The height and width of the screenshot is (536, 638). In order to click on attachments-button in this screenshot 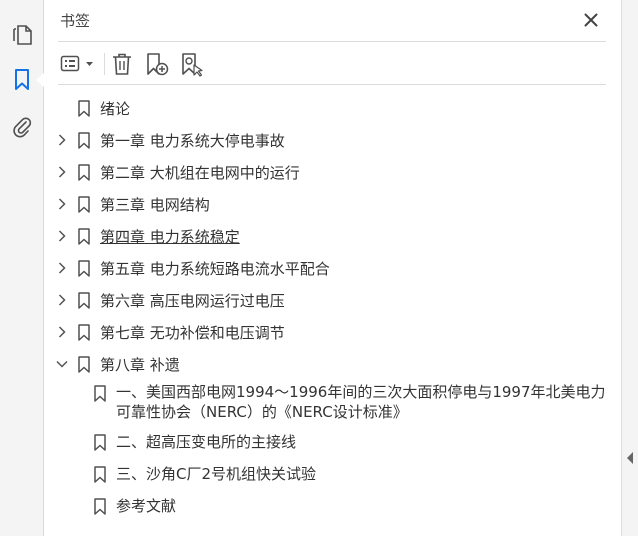, I will do `click(22, 126)`.